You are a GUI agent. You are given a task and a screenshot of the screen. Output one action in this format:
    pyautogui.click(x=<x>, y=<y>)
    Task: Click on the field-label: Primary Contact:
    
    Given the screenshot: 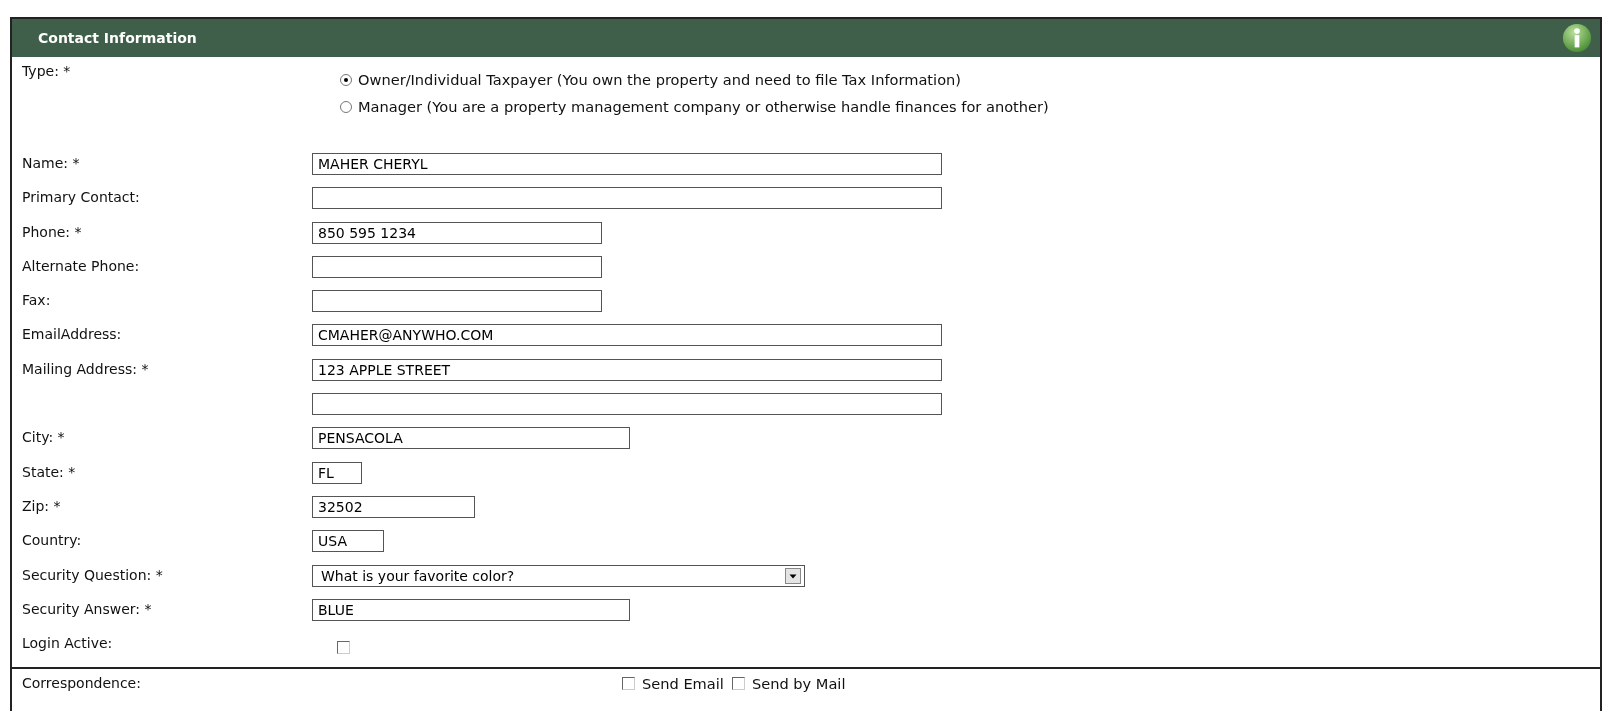 What is the action you would take?
    pyautogui.click(x=81, y=197)
    